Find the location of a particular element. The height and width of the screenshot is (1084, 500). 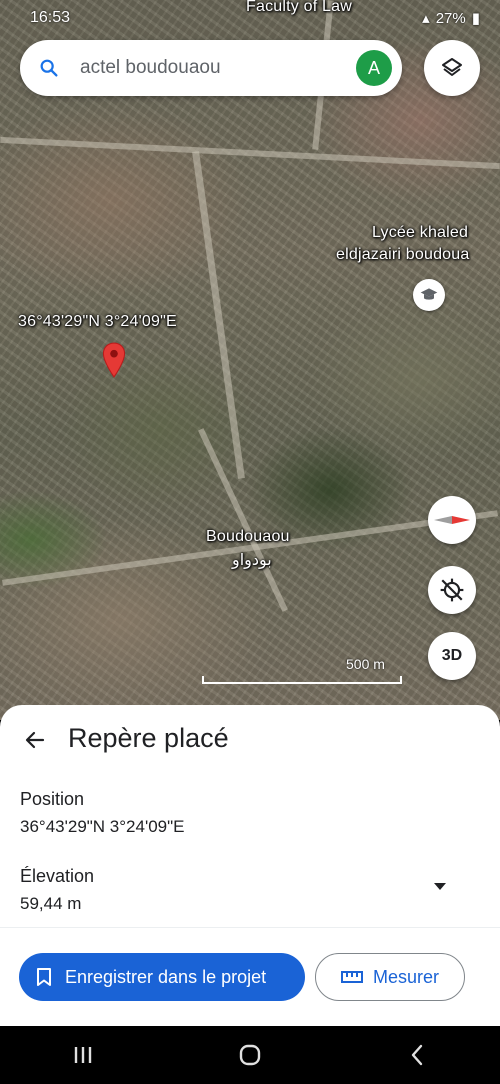

recent-apps-button is located at coordinates (83, 1055).